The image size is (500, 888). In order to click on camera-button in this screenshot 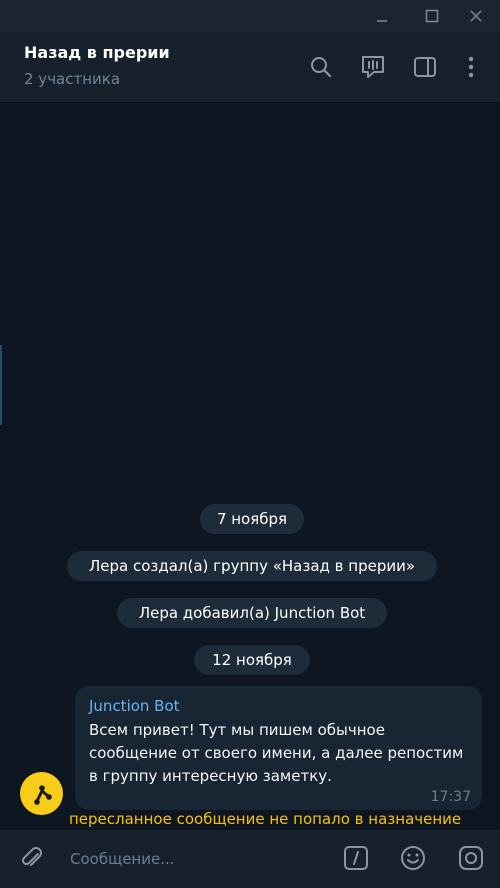, I will do `click(471, 858)`.